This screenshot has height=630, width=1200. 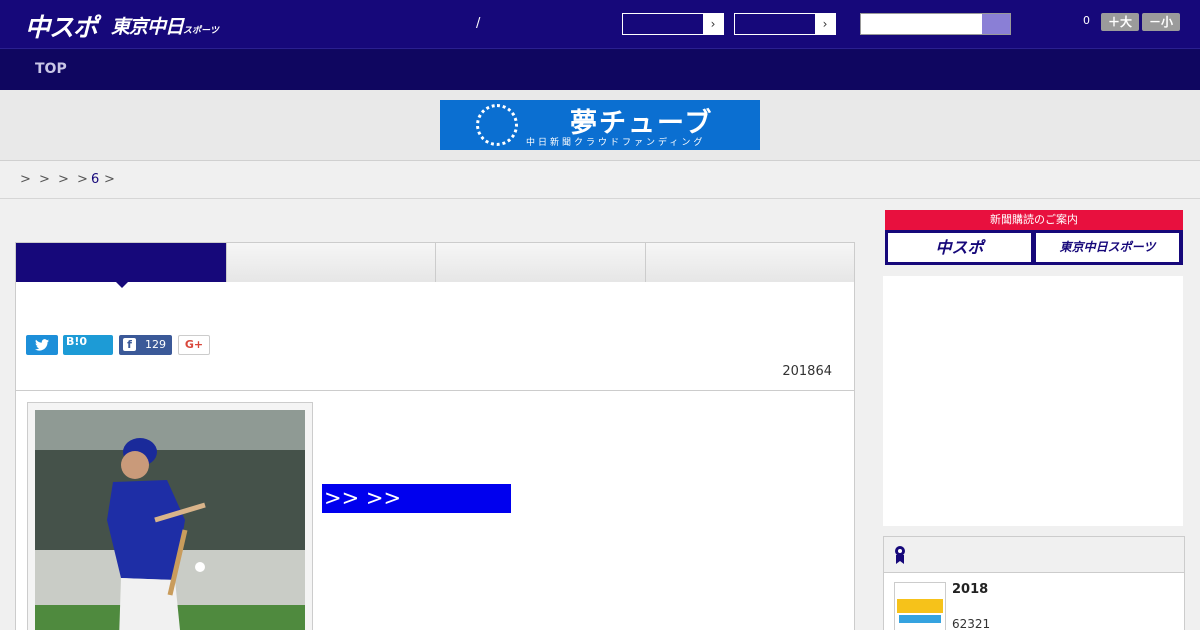 I want to click on site-header: 中スポ 東京中日スポーツ / › › 0 ＋大 －小, so click(x=600, y=24).